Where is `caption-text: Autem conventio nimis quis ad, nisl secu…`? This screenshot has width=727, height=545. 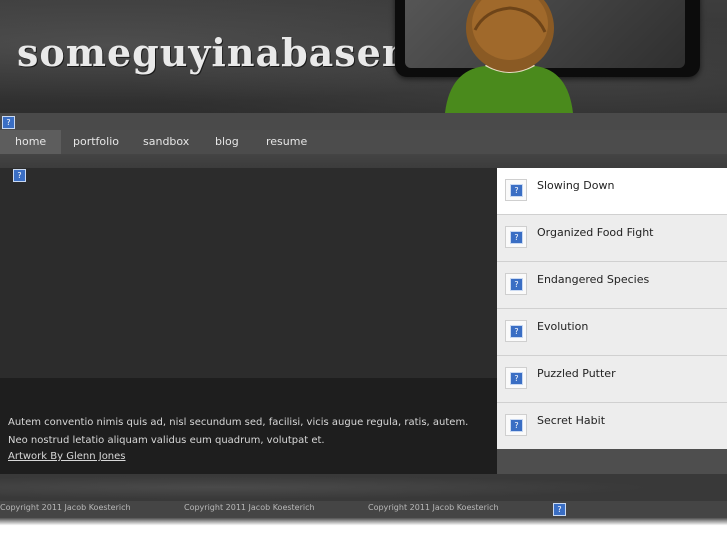
caption-text: Autem conventio nimis quis ad, nisl secu… is located at coordinates (238, 431).